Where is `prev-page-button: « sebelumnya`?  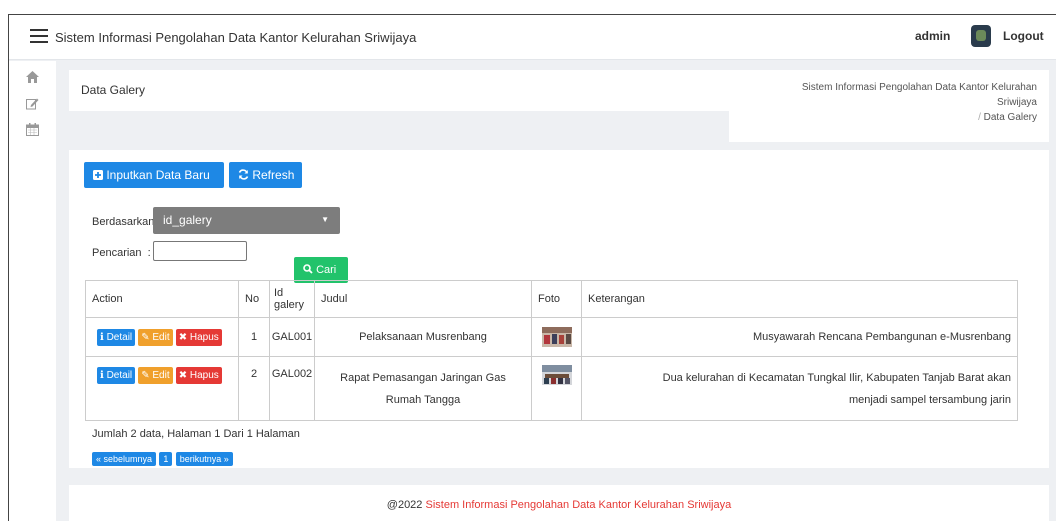 prev-page-button: « sebelumnya is located at coordinates (124, 459).